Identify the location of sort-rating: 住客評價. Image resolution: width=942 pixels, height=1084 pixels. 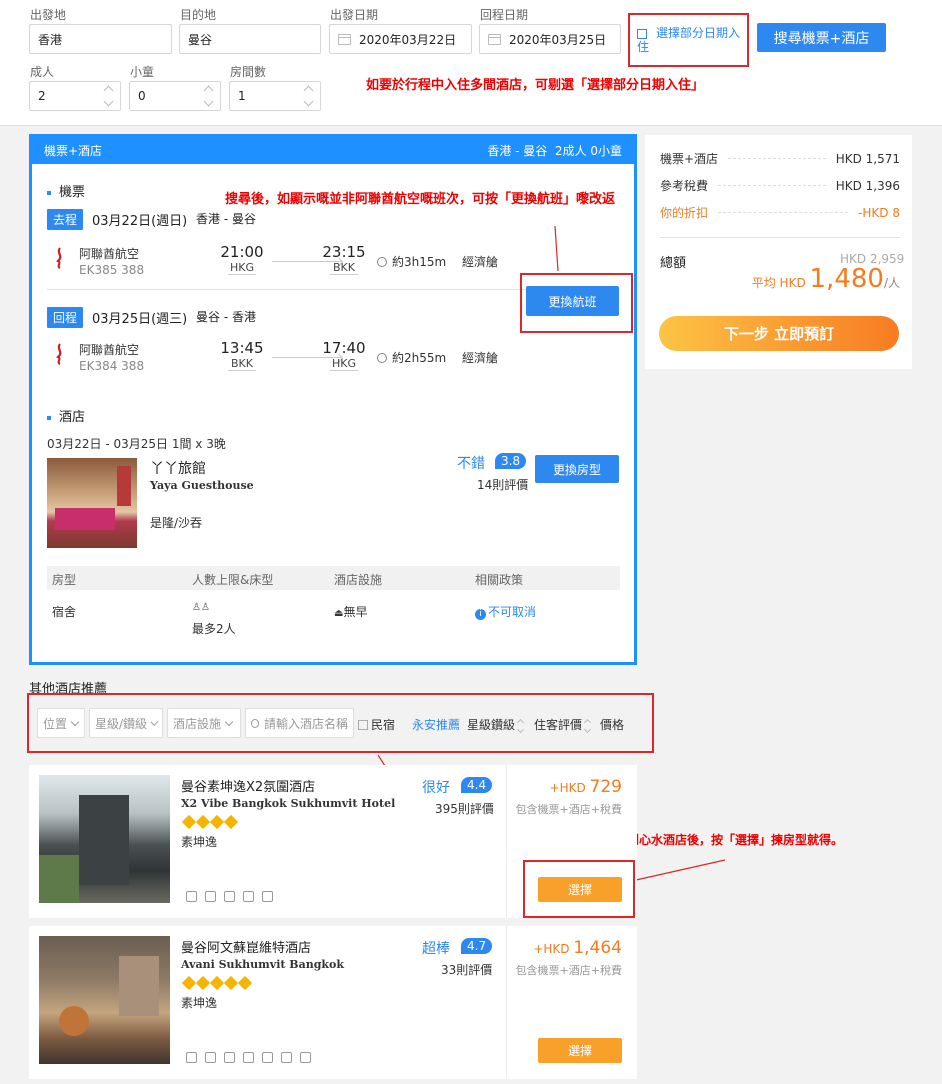
(563, 724).